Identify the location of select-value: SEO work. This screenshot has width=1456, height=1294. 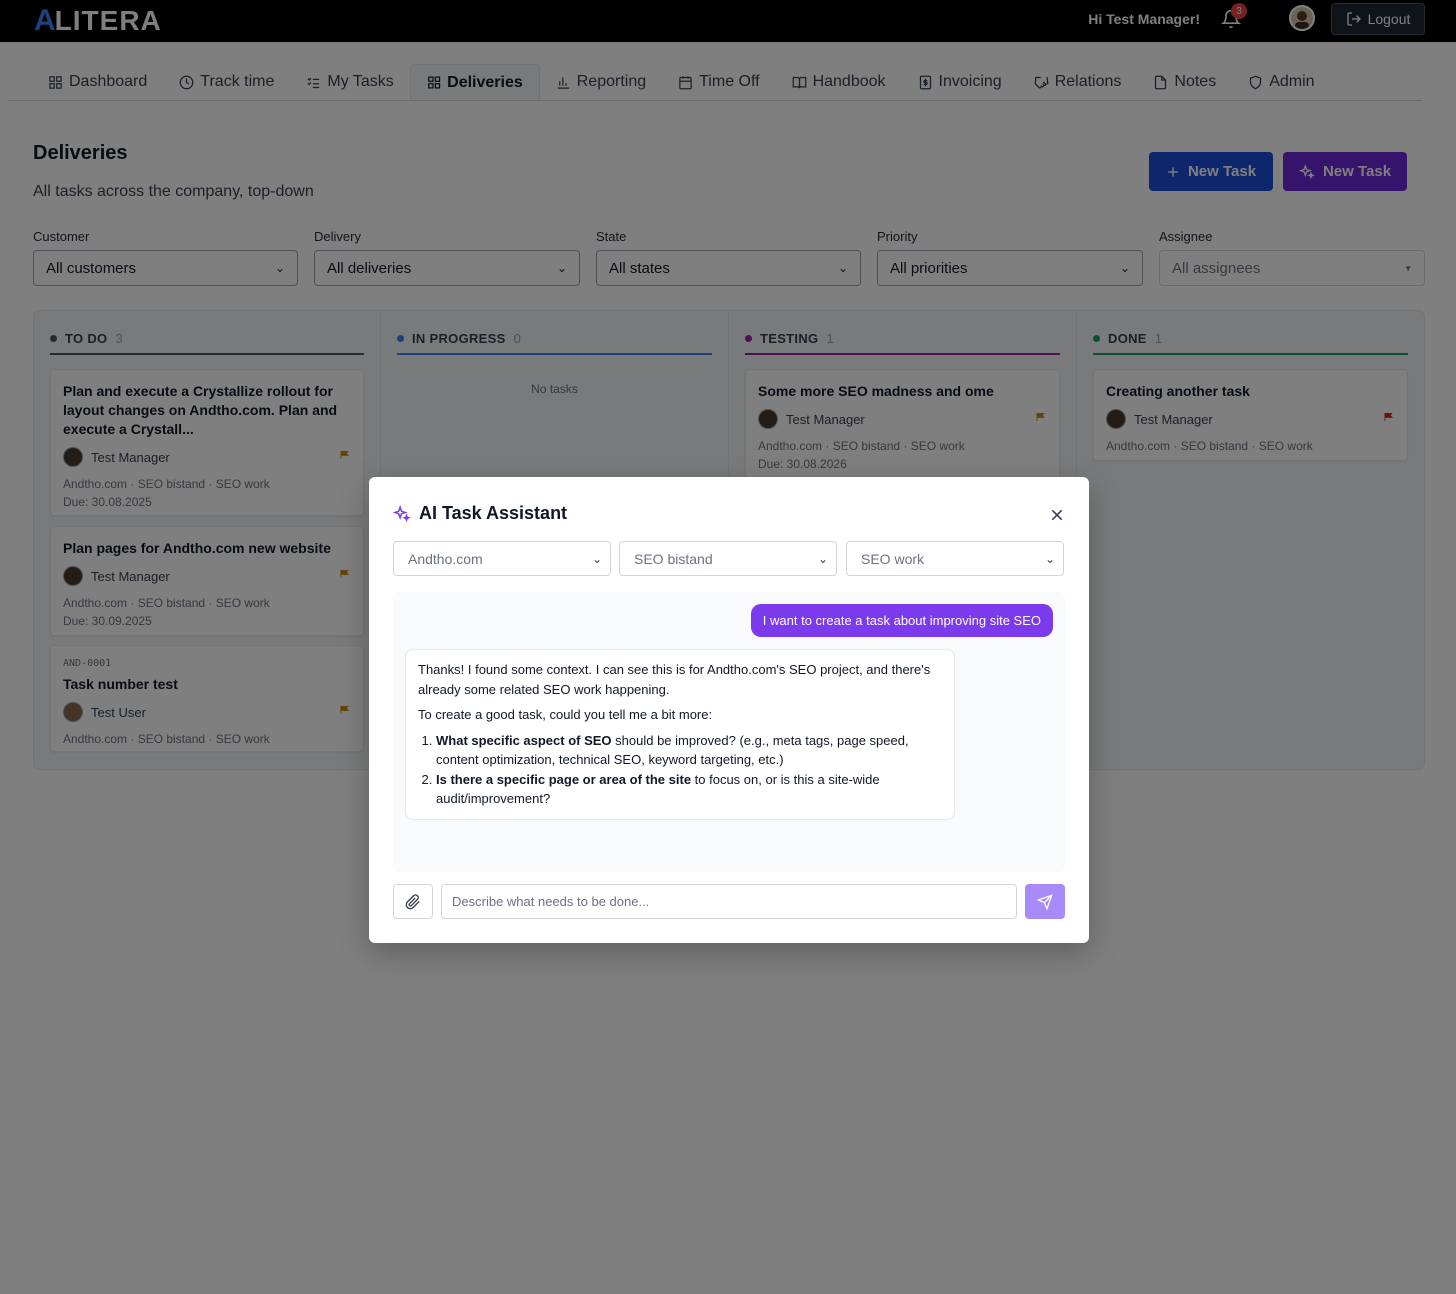
(893, 558).